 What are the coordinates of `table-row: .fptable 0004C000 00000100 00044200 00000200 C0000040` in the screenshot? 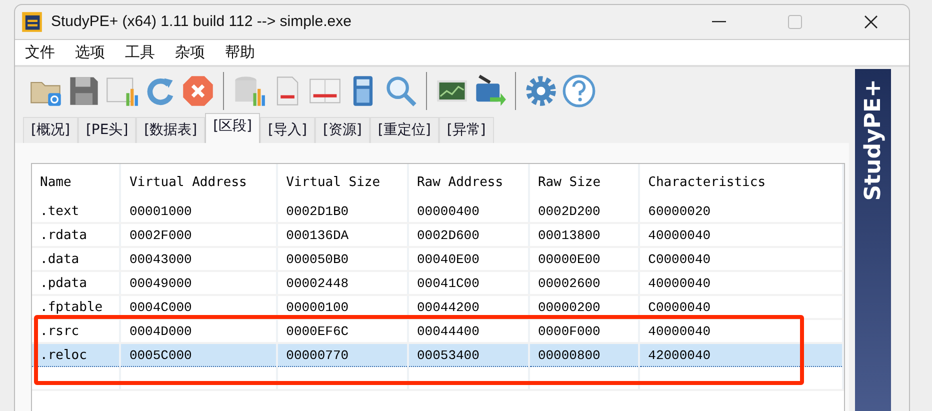 It's located at (437, 307).